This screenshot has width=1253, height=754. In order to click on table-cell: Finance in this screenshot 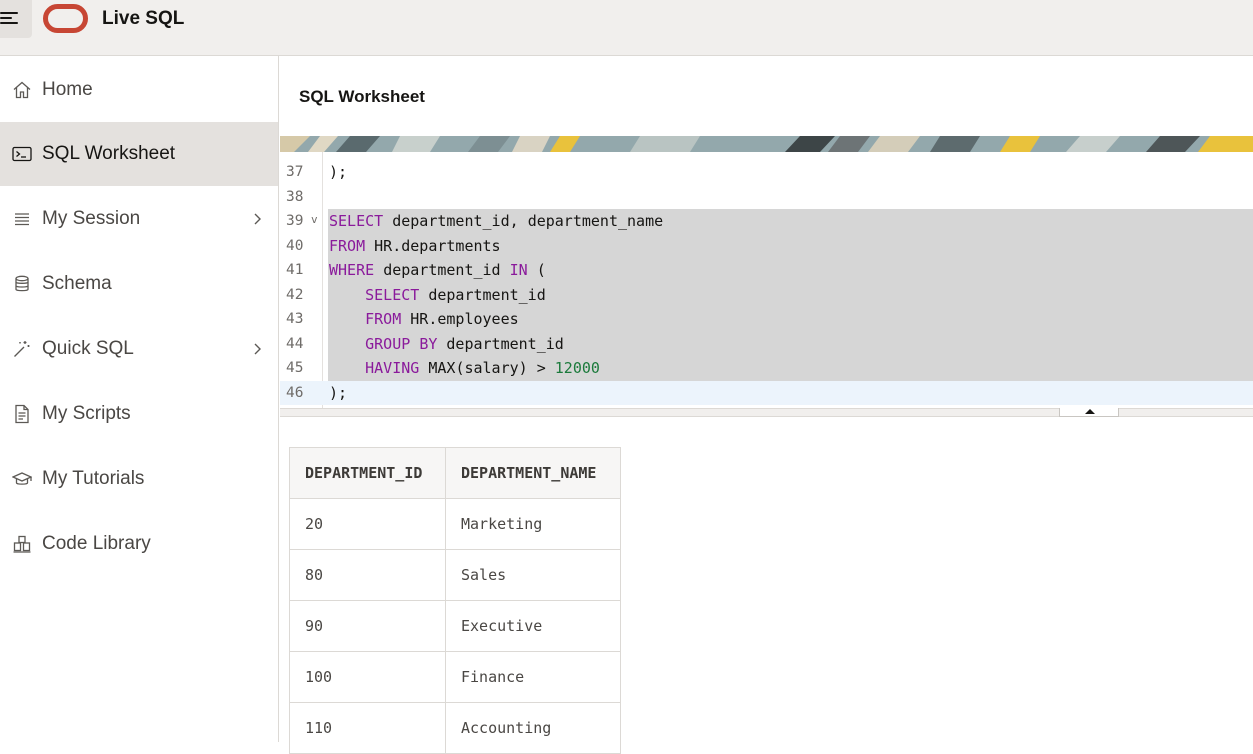, I will do `click(533, 677)`.